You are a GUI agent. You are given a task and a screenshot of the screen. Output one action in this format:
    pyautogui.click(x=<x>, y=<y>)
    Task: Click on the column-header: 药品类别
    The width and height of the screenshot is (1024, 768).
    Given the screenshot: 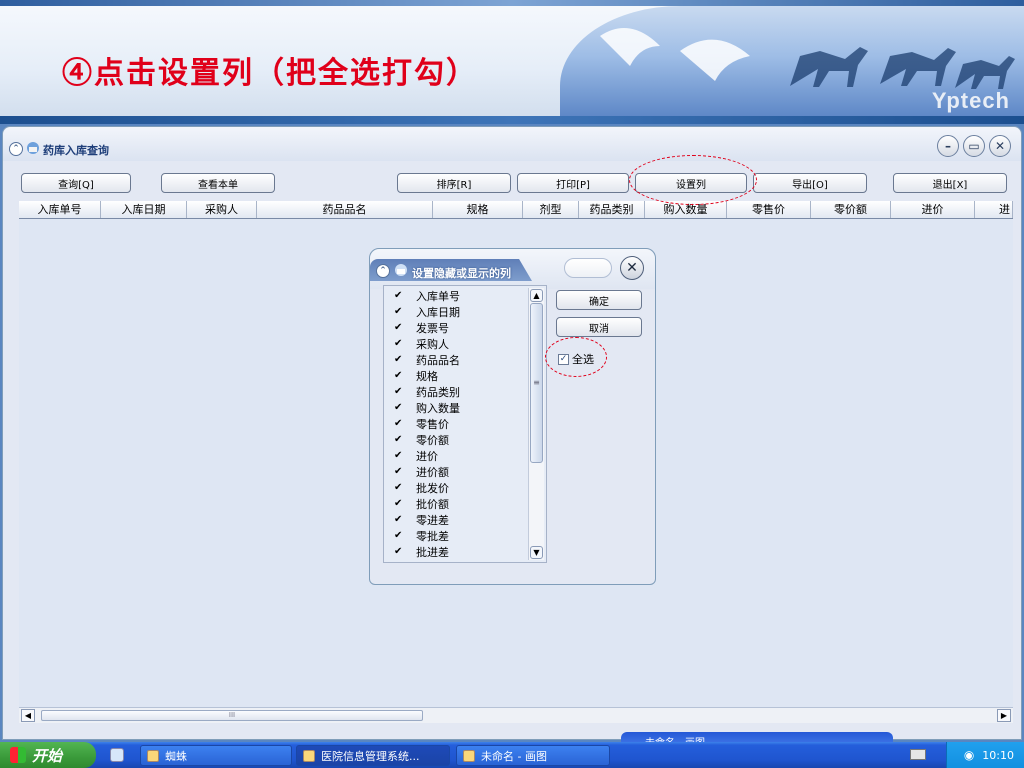 What is the action you would take?
    pyautogui.click(x=612, y=209)
    